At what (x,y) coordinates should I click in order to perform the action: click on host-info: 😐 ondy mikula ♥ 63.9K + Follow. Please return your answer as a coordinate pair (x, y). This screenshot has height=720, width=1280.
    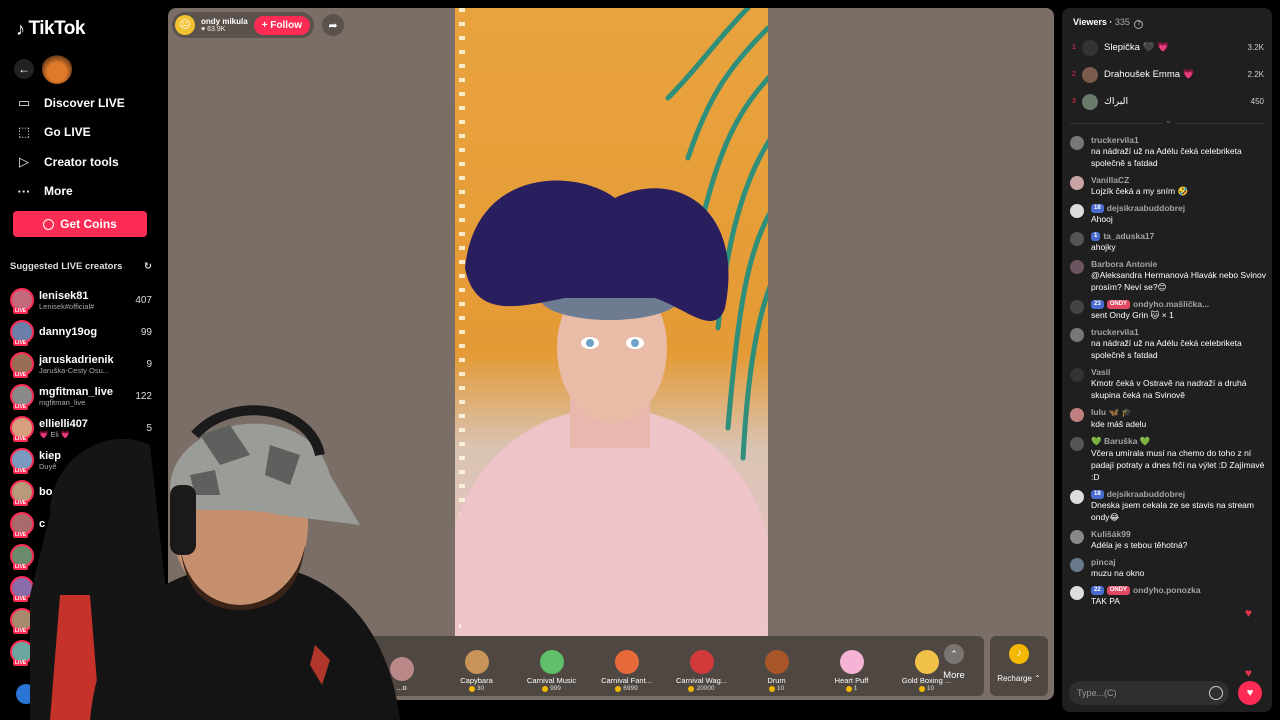
    Looking at the image, I should click on (243, 25).